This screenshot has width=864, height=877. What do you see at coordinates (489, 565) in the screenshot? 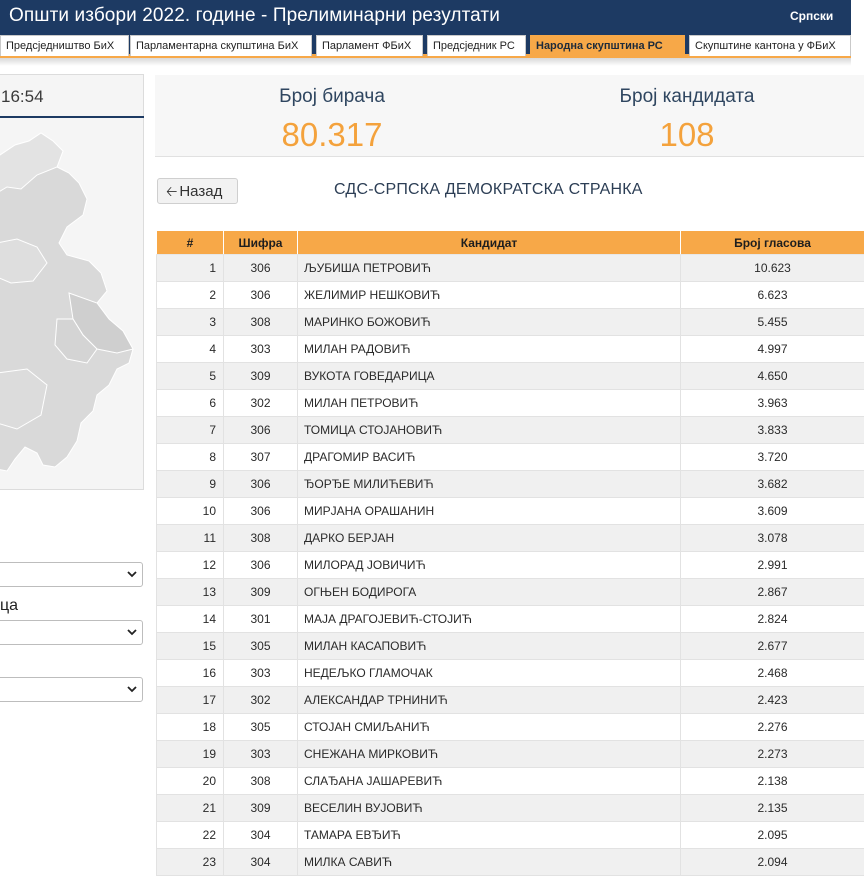
I see `row-candidate-name: МИЛОРАД ЈОВИЧИЋ` at bounding box center [489, 565].